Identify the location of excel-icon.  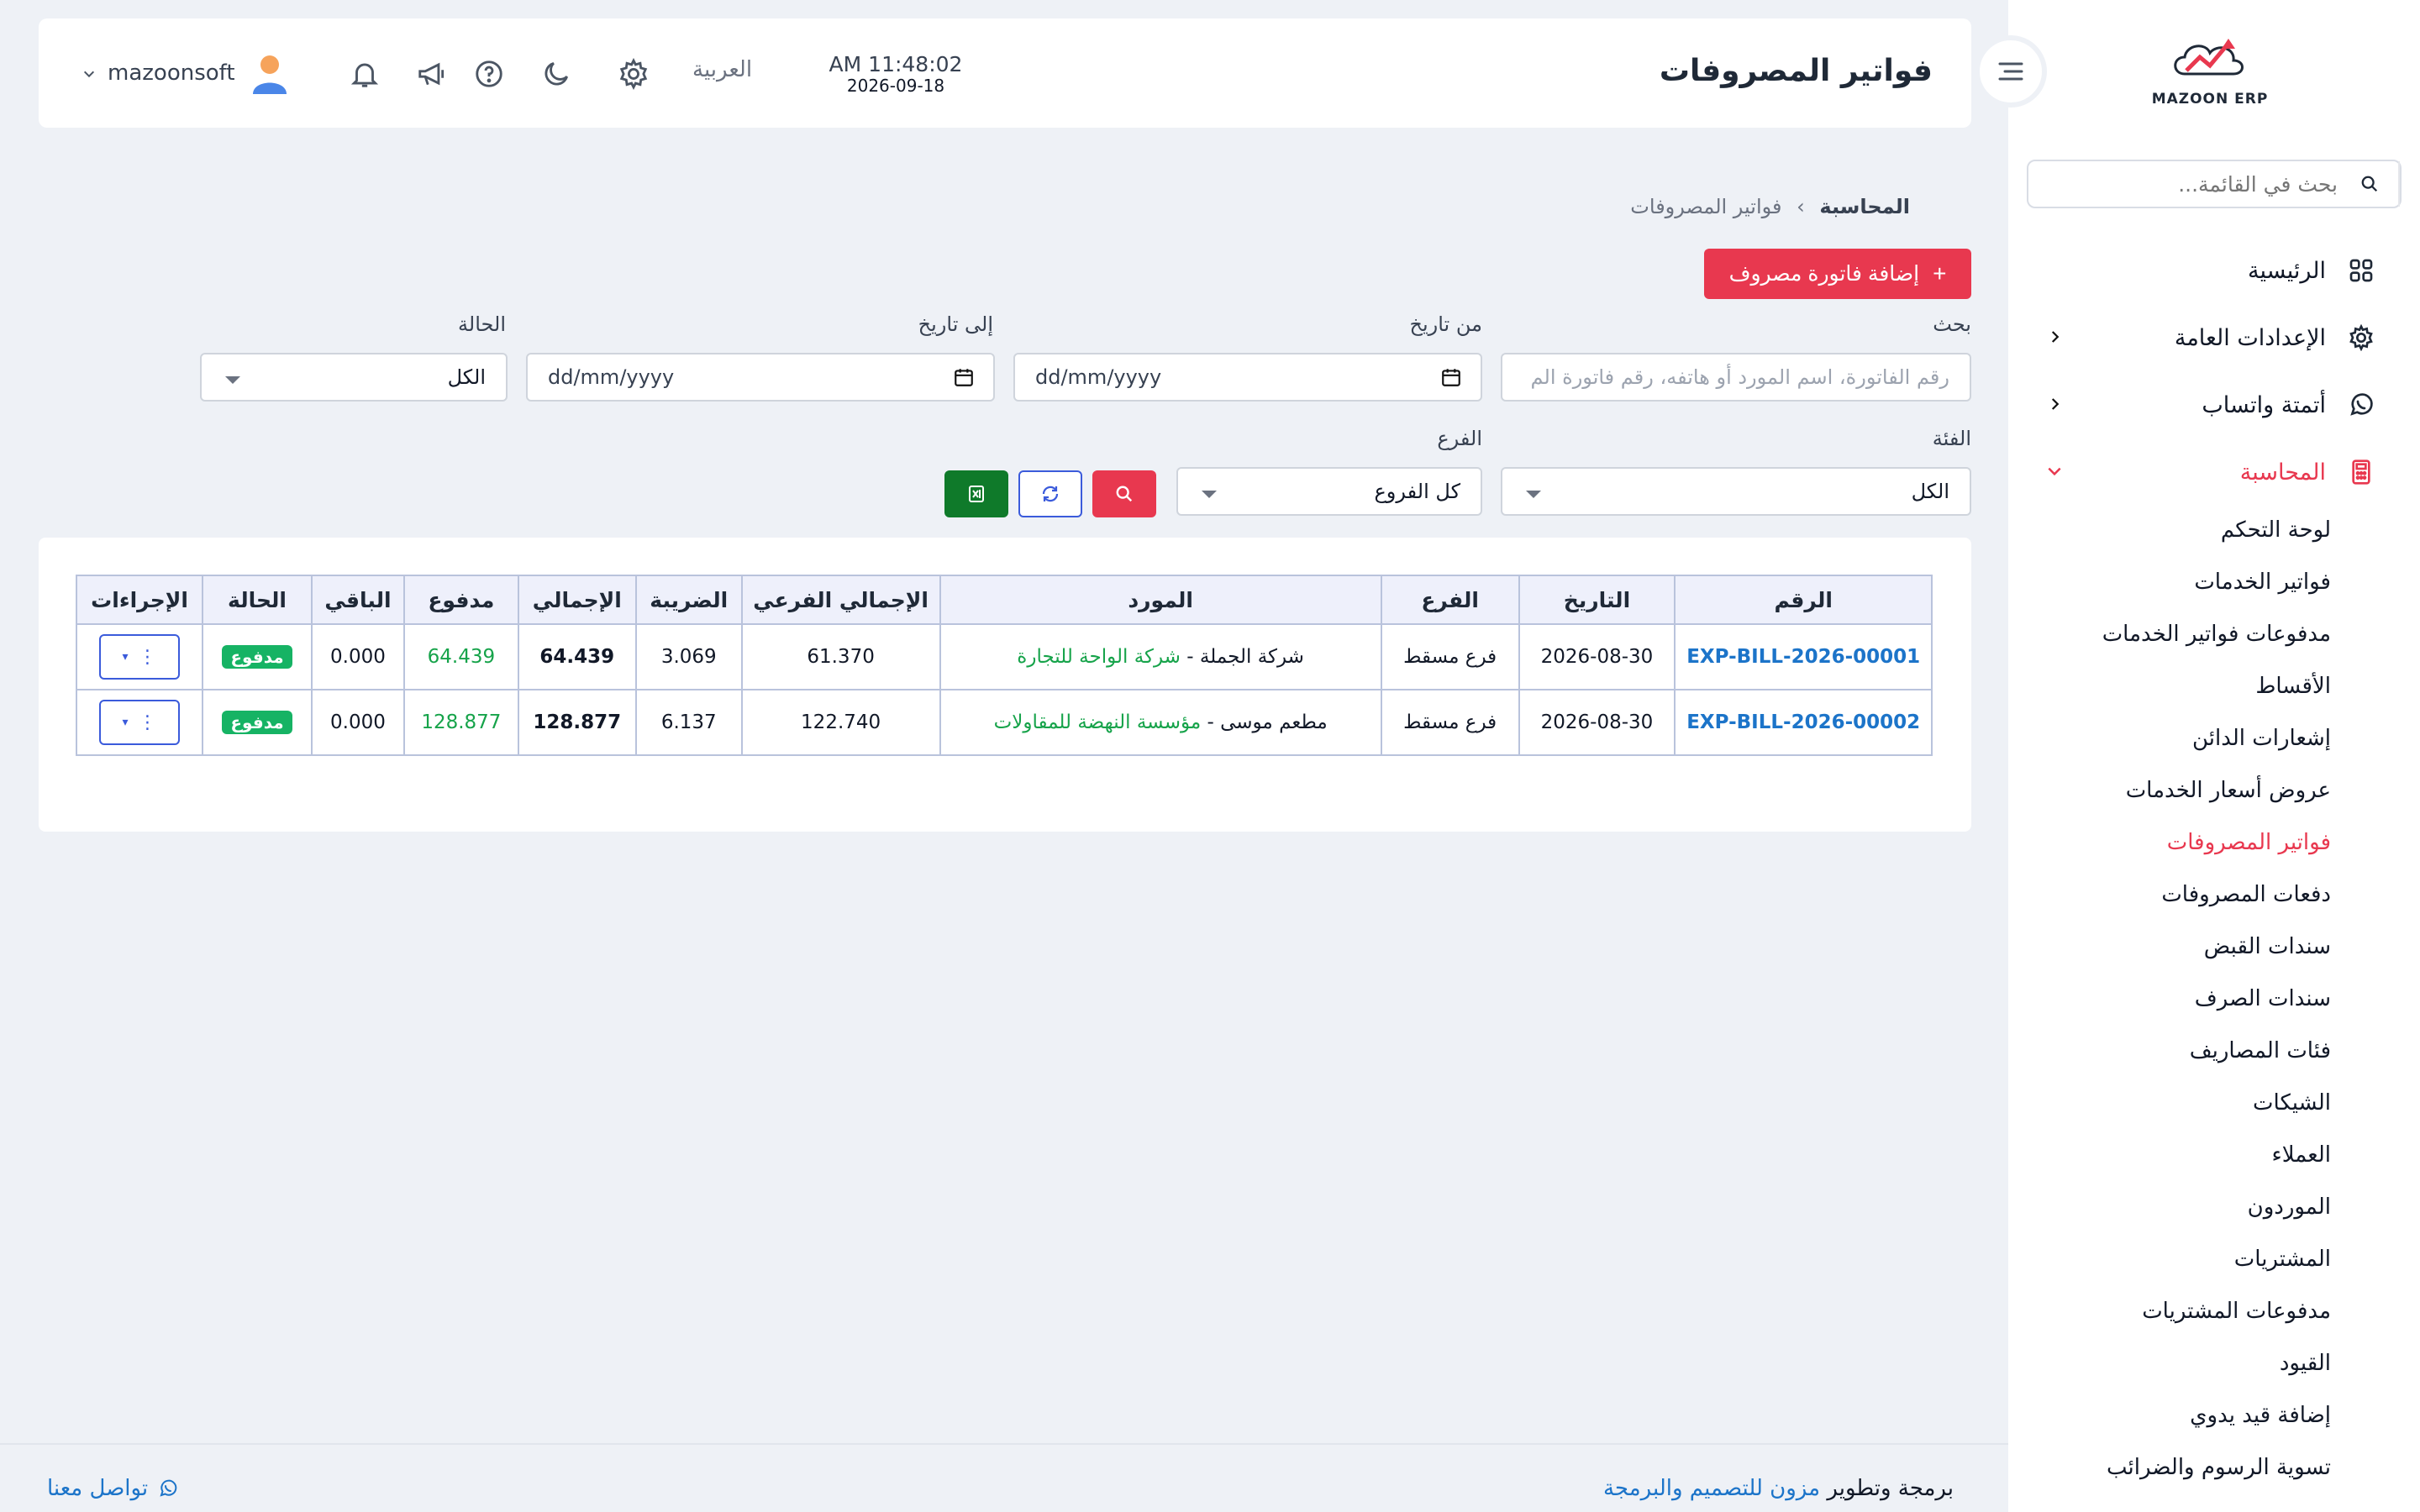
(976, 494).